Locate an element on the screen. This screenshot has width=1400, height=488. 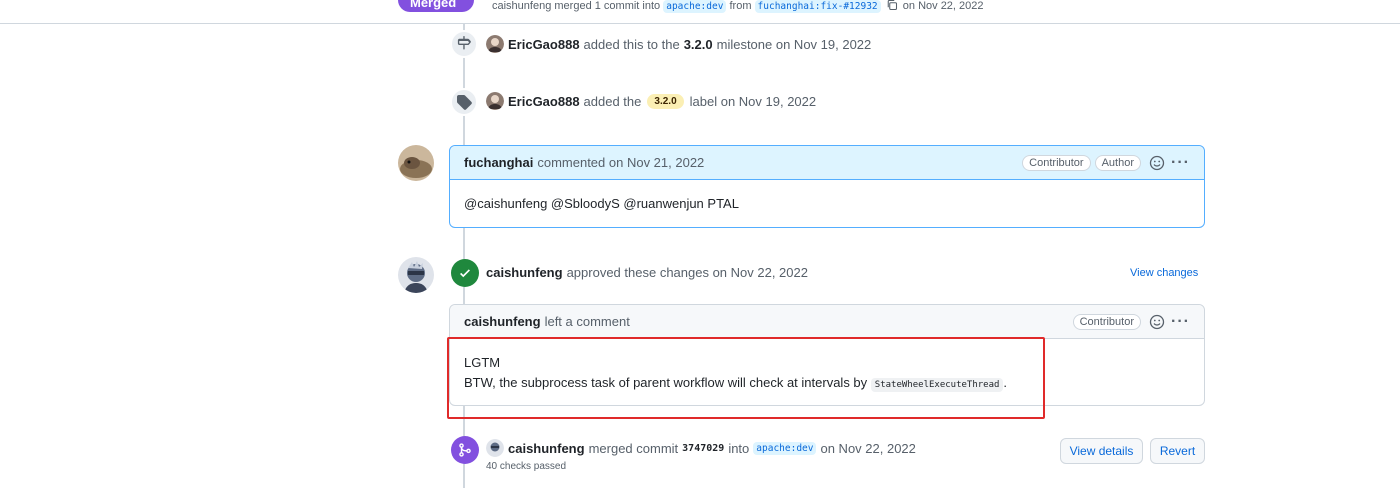
from-text: from is located at coordinates (740, 6).